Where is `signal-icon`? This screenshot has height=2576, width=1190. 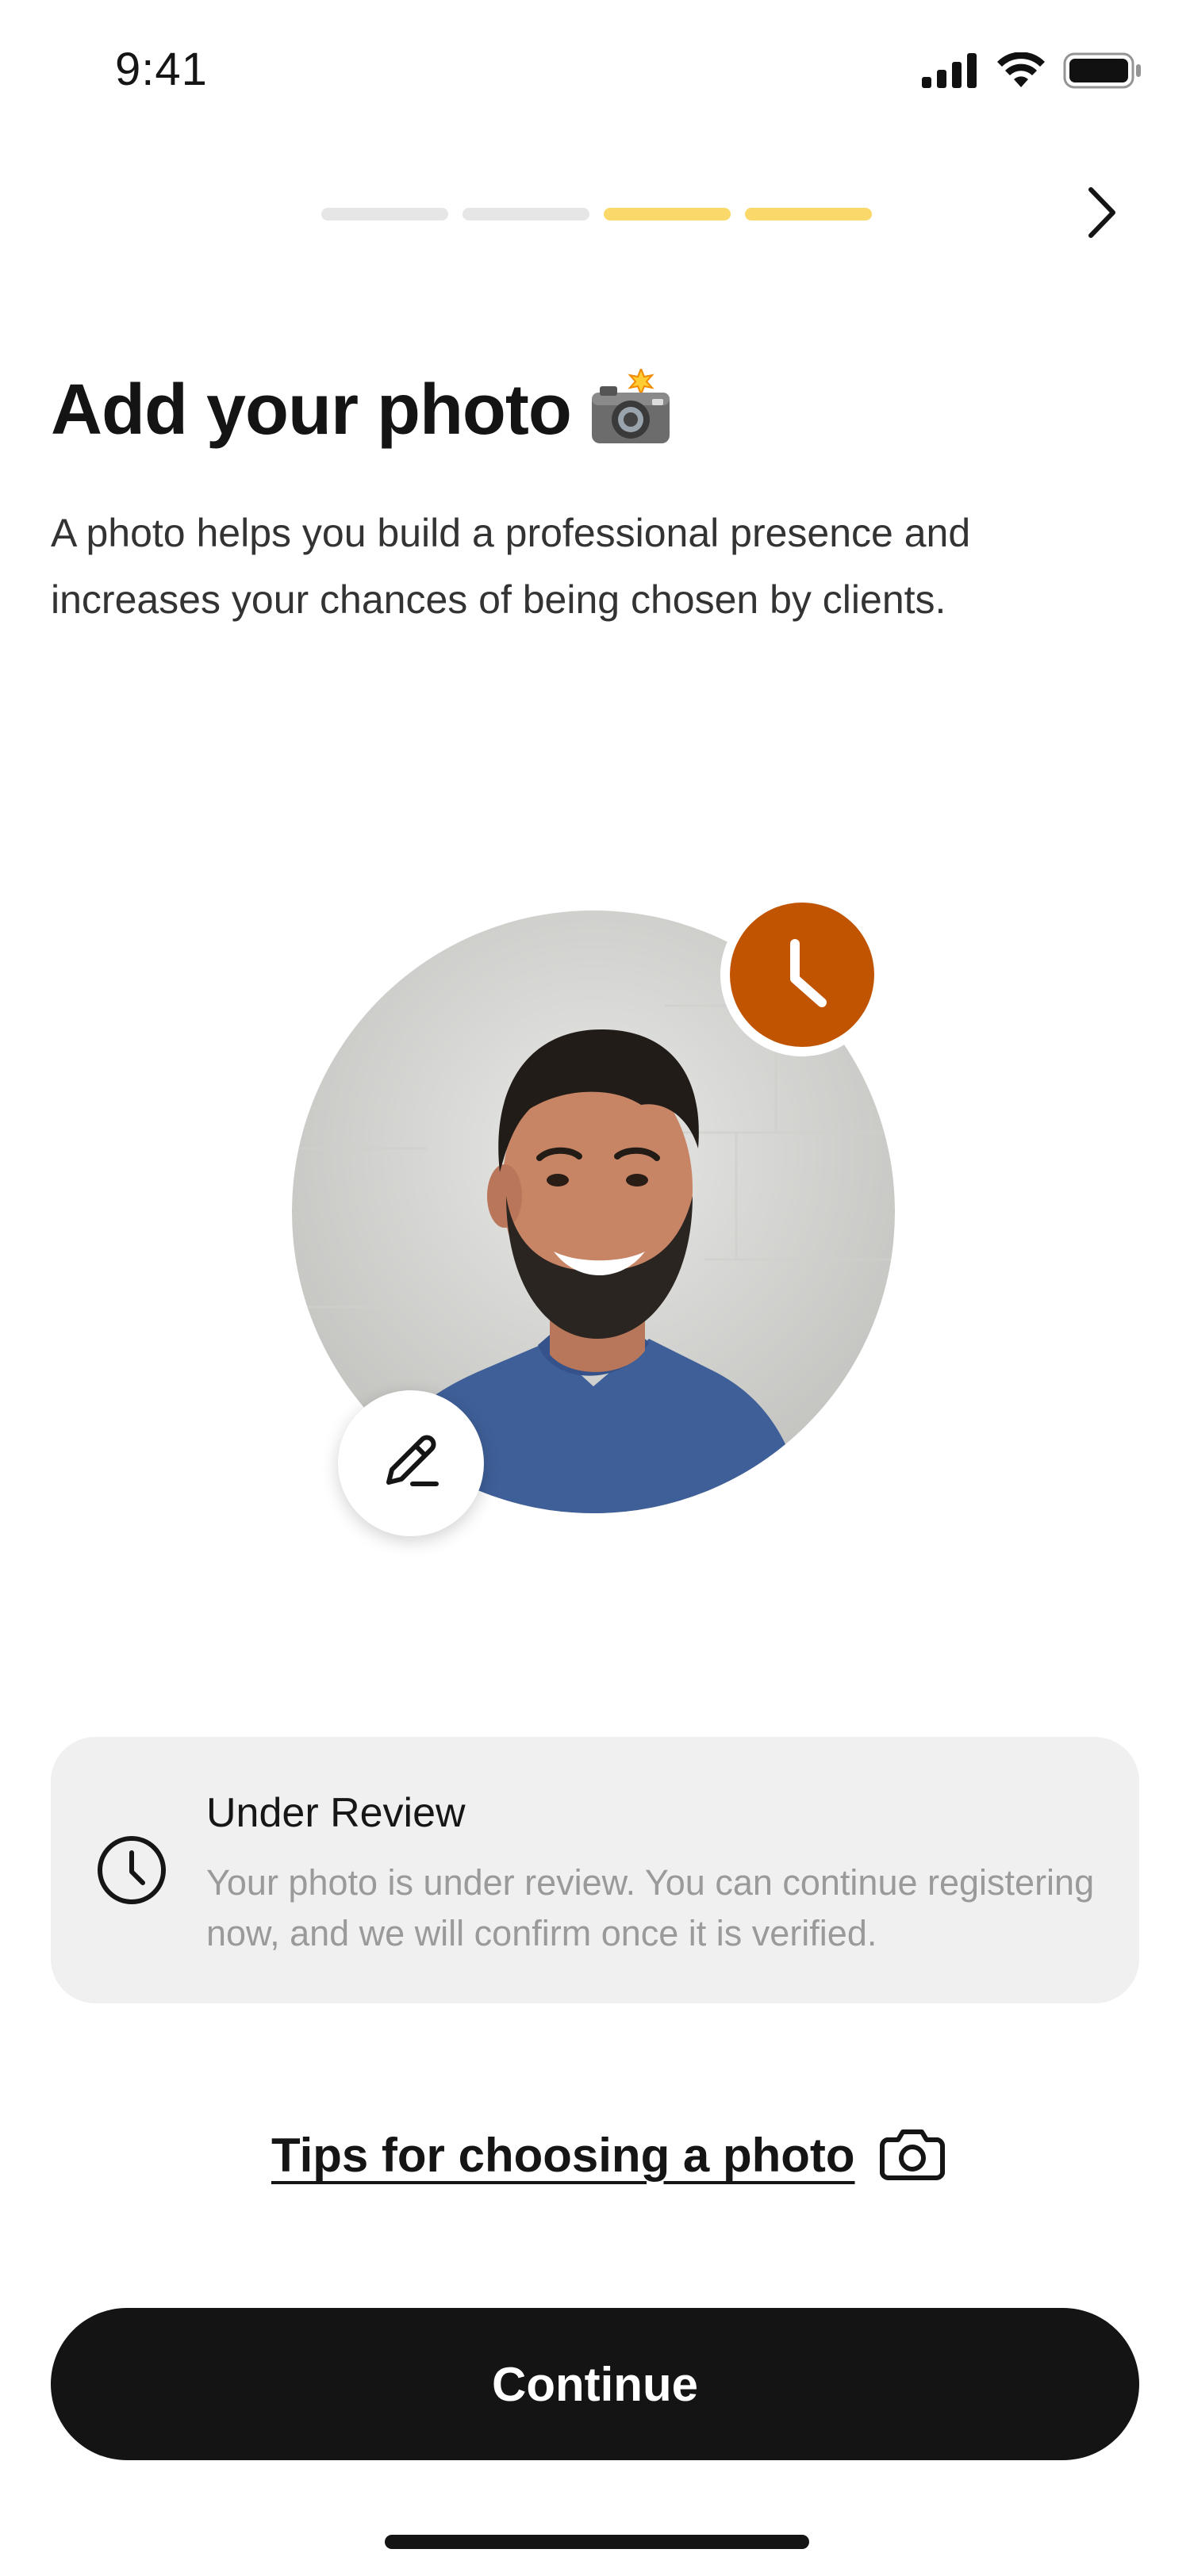
signal-icon is located at coordinates (950, 72).